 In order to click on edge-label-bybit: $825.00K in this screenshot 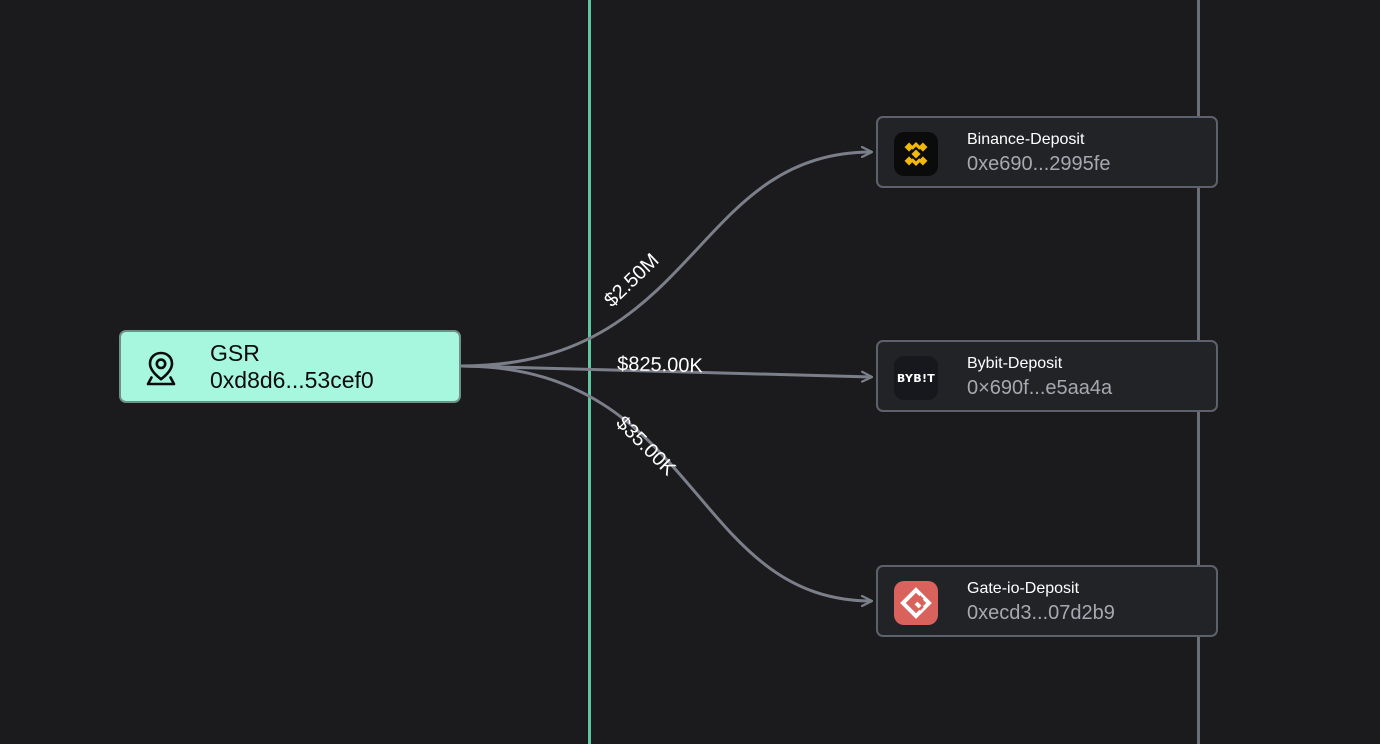, I will do `click(660, 365)`.